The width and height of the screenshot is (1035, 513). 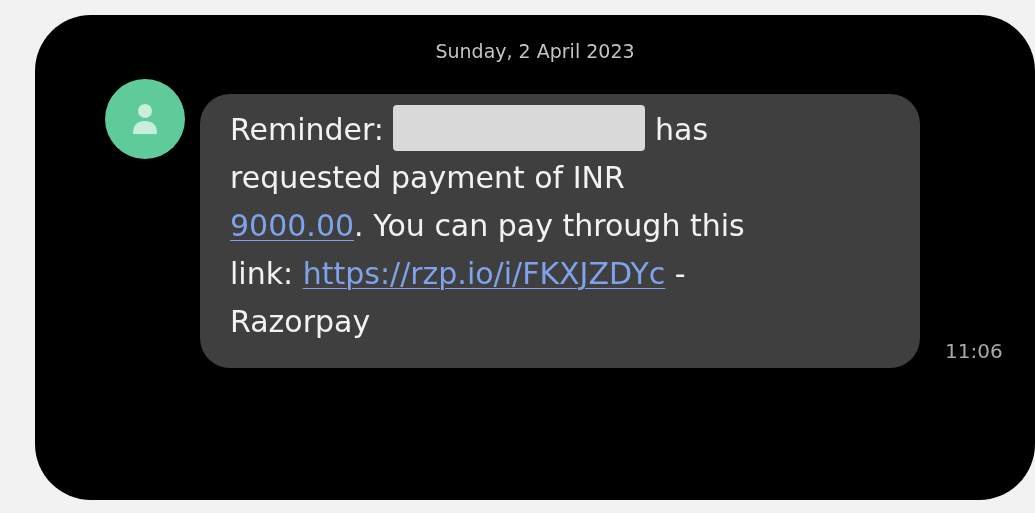 What do you see at coordinates (484, 273) in the screenshot?
I see `message-link: https://rzp.io/i/FKXJZDYc` at bounding box center [484, 273].